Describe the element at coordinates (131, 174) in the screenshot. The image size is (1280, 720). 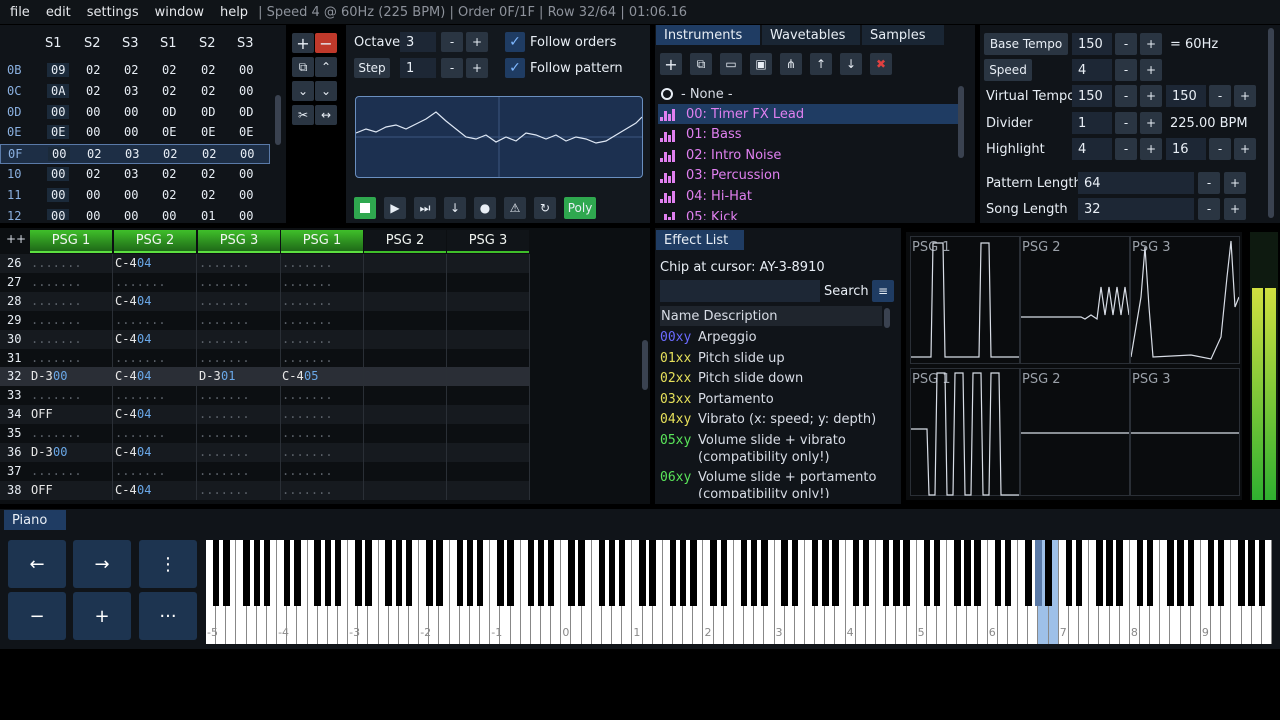
I see `order-cell: 03` at that location.